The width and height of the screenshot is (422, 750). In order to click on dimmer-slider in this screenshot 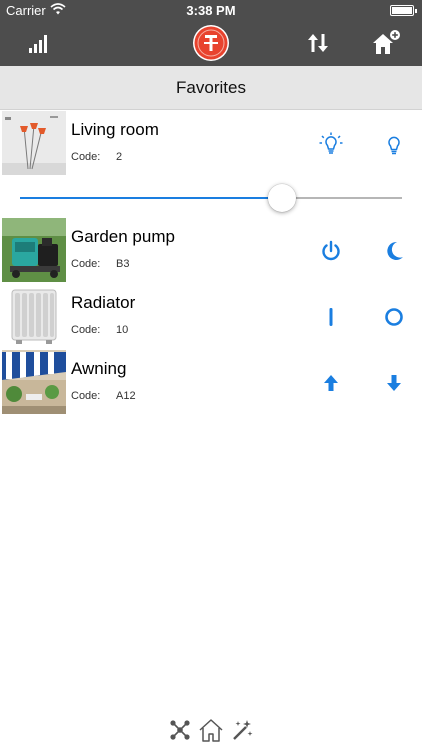, I will do `click(211, 198)`.